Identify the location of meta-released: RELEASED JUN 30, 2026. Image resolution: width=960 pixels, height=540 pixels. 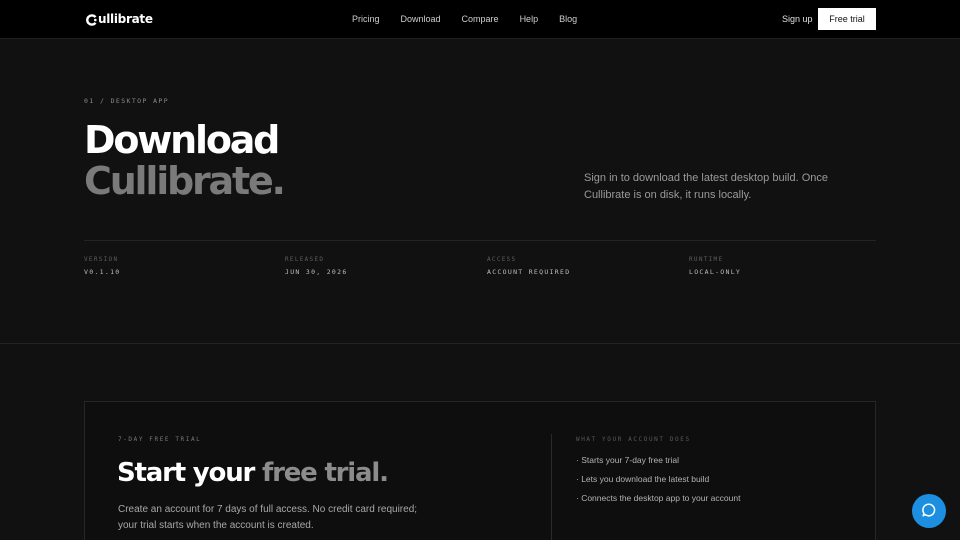
(316, 266).